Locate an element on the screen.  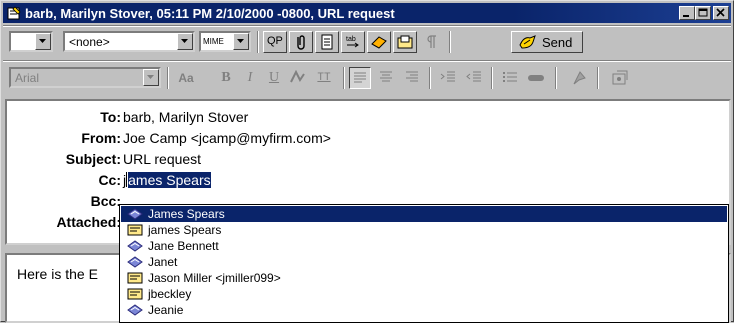
from-value: Joe Camp <jcamp@myfirm.com> is located at coordinates (227, 138).